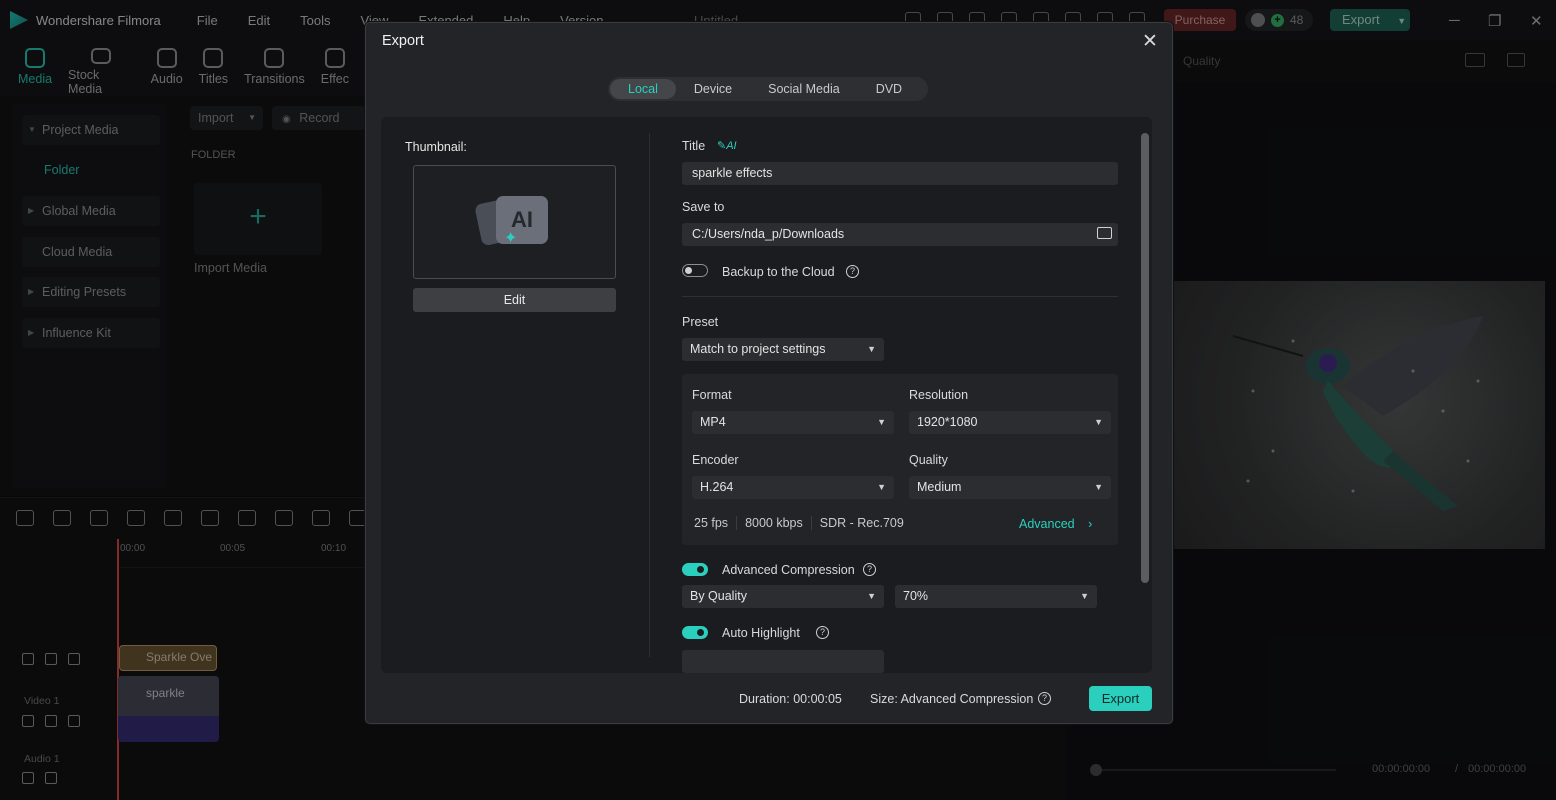  Describe the element at coordinates (695, 569) in the screenshot. I see `advanced-compression-toggle` at that location.